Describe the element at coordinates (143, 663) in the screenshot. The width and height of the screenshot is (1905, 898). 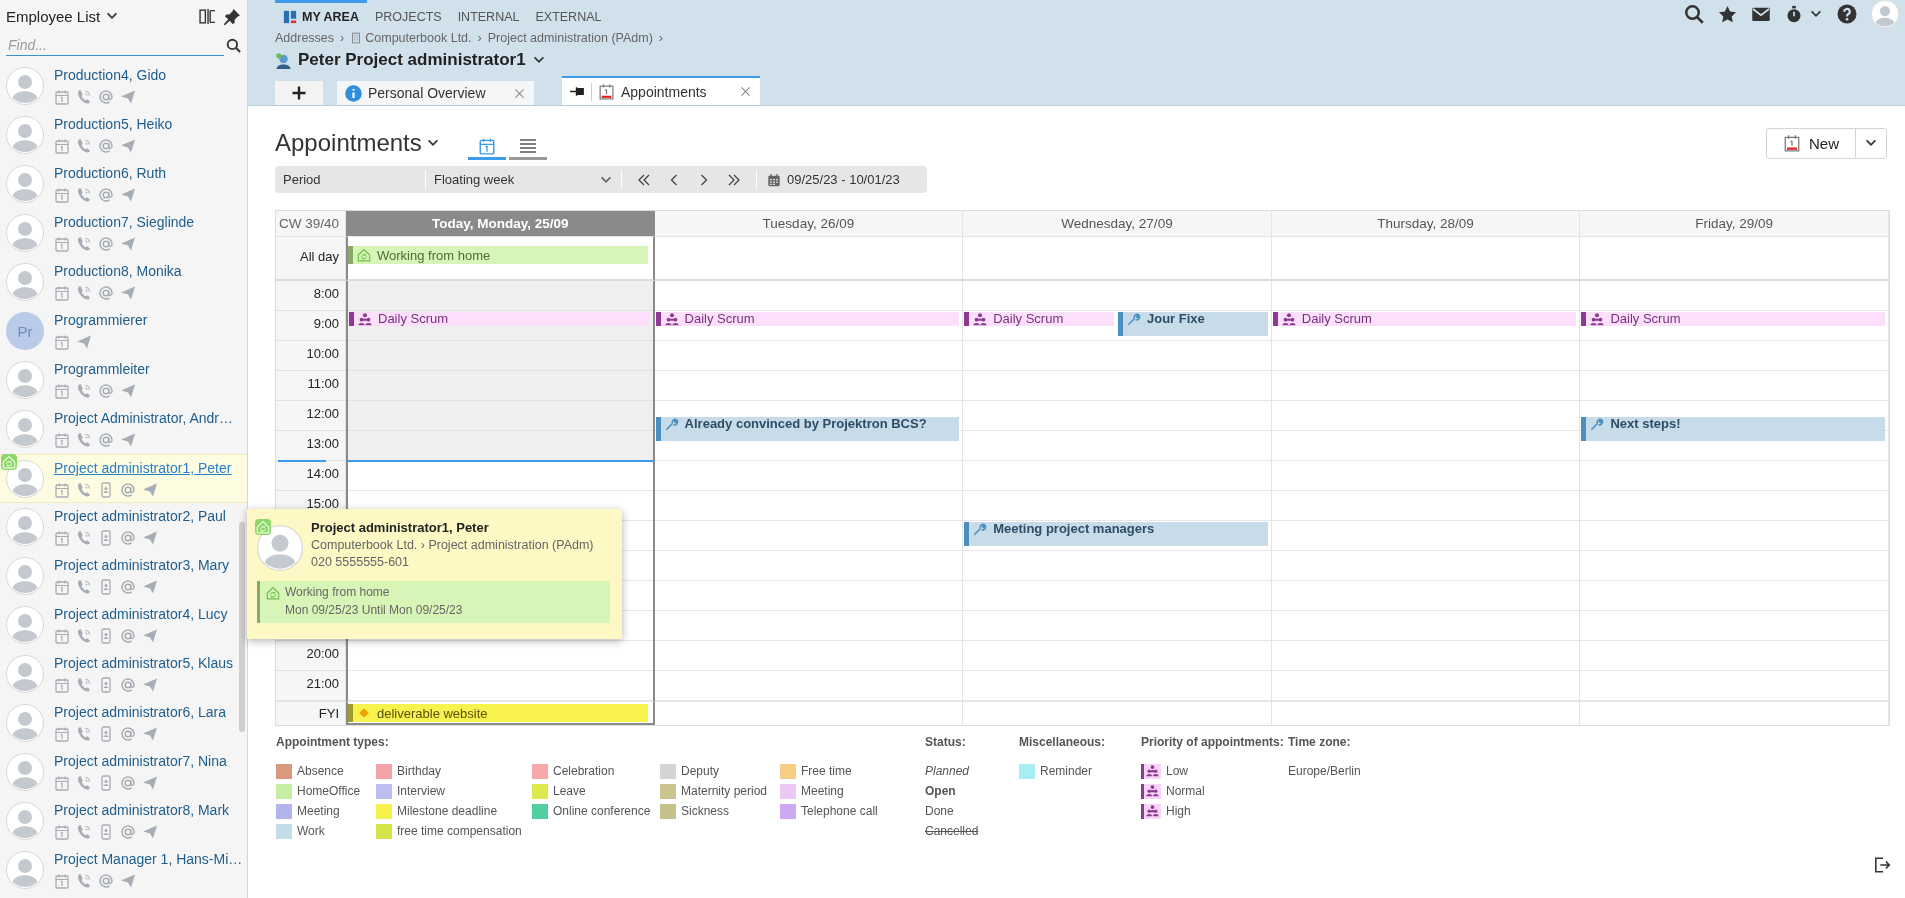
I see `employee-name: Project administrator5, Klaus` at that location.